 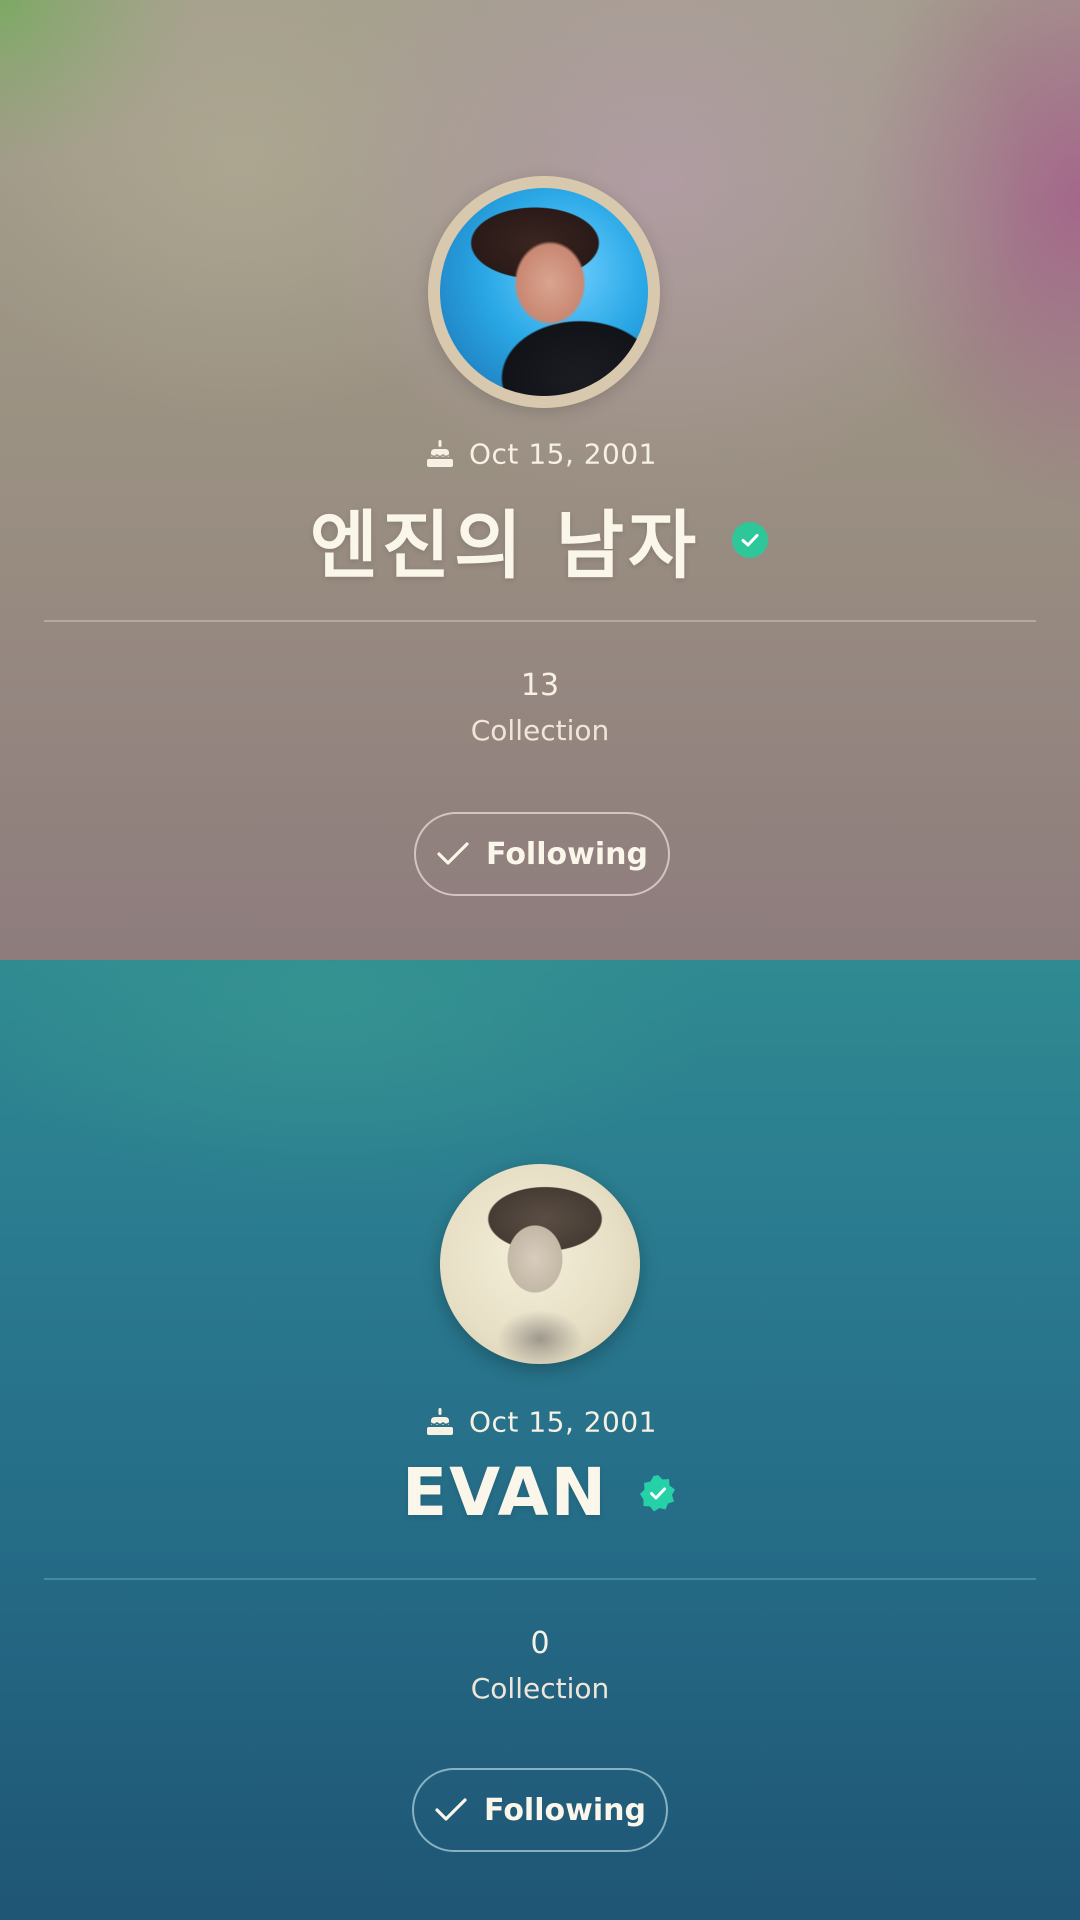 What do you see at coordinates (540, 1643) in the screenshot?
I see `collection-count: 0` at bounding box center [540, 1643].